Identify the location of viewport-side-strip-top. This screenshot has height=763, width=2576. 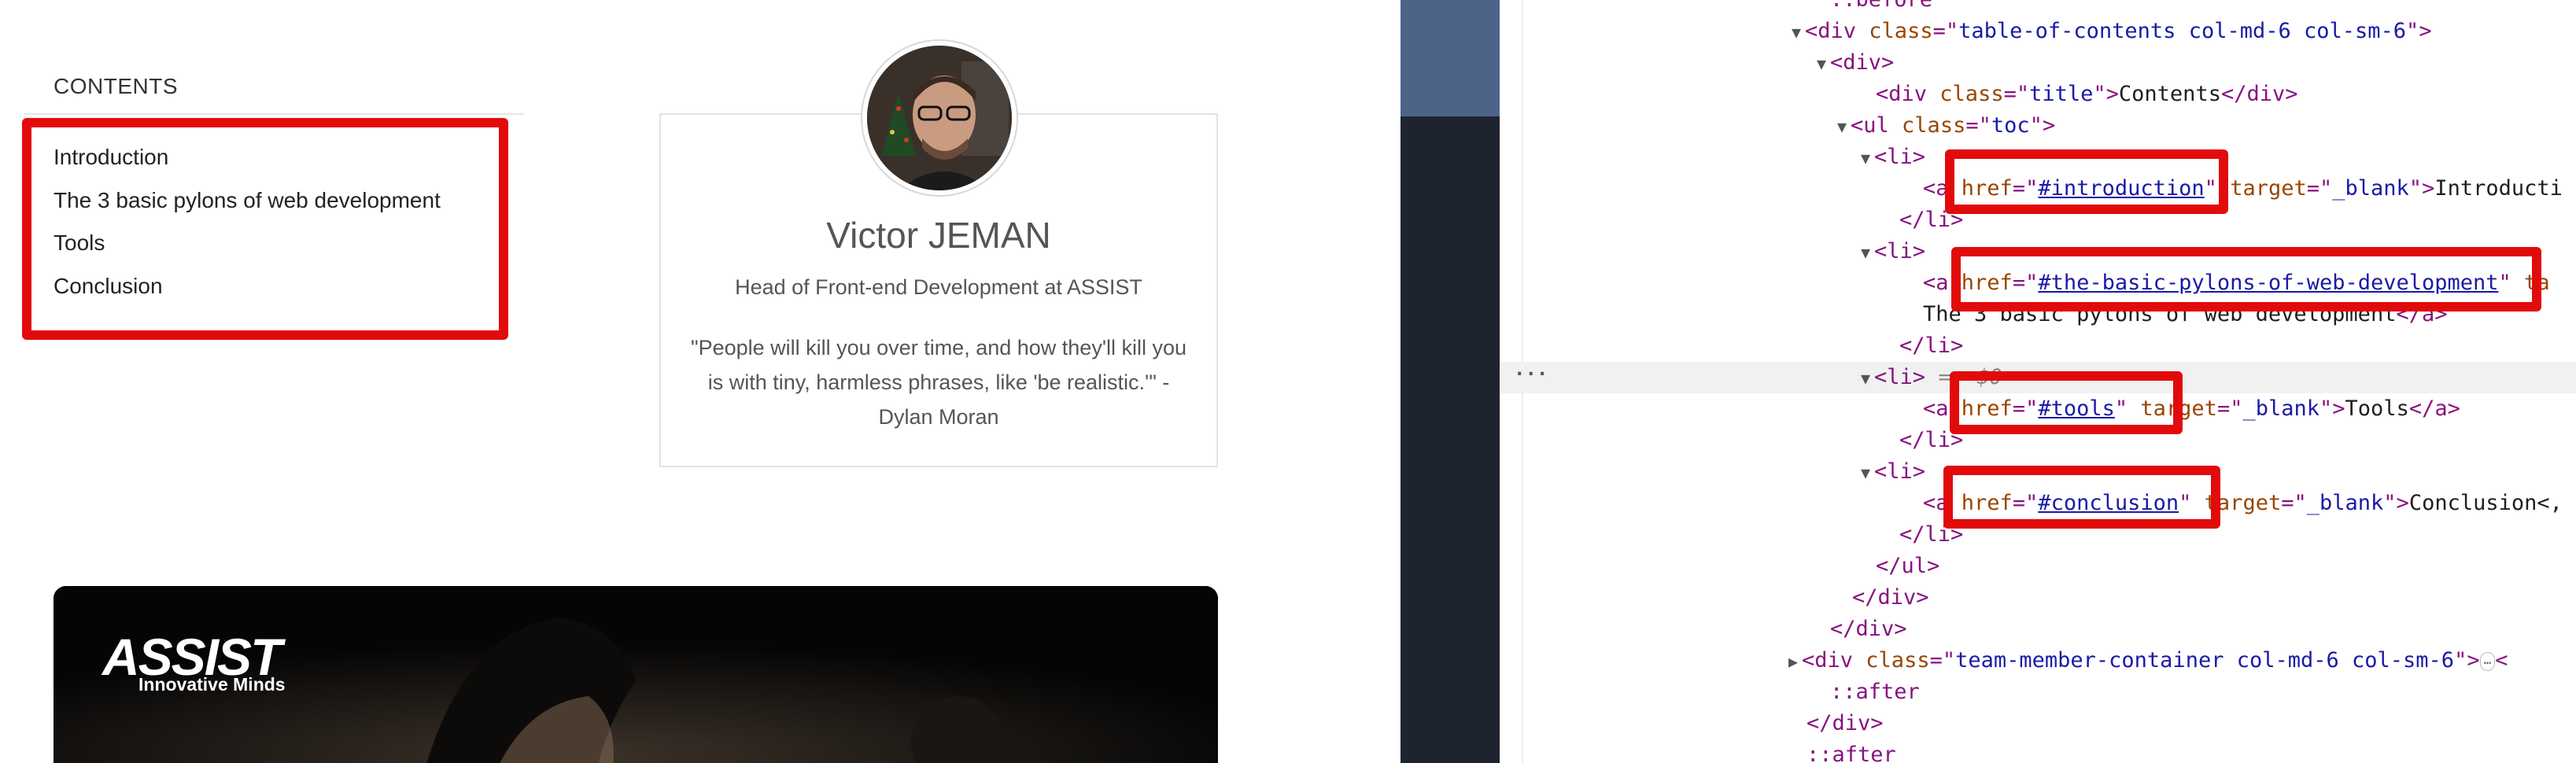
(1450, 58).